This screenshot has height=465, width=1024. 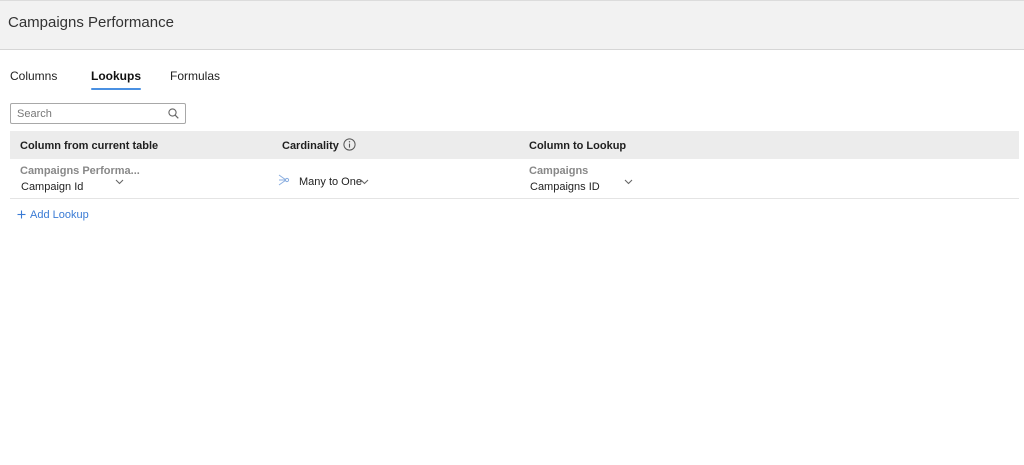 I want to click on cardinality-value: Many to One, so click(x=330, y=182).